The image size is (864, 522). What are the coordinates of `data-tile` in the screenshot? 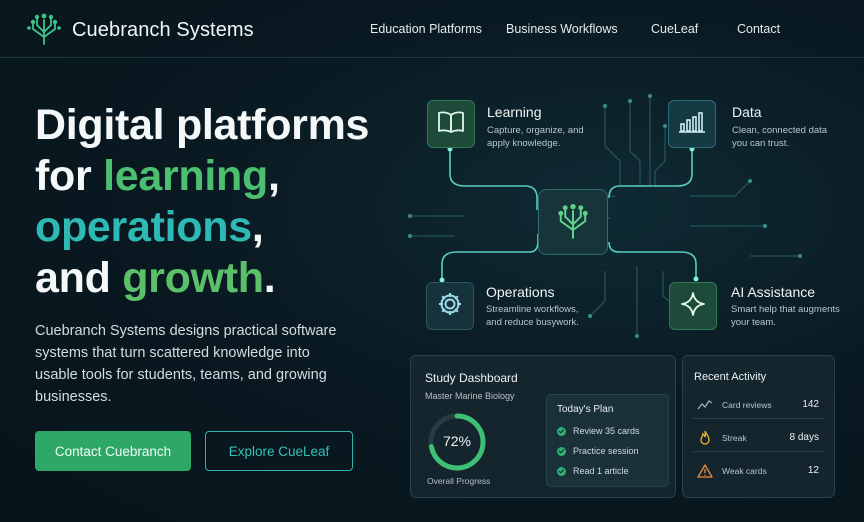 It's located at (692, 124).